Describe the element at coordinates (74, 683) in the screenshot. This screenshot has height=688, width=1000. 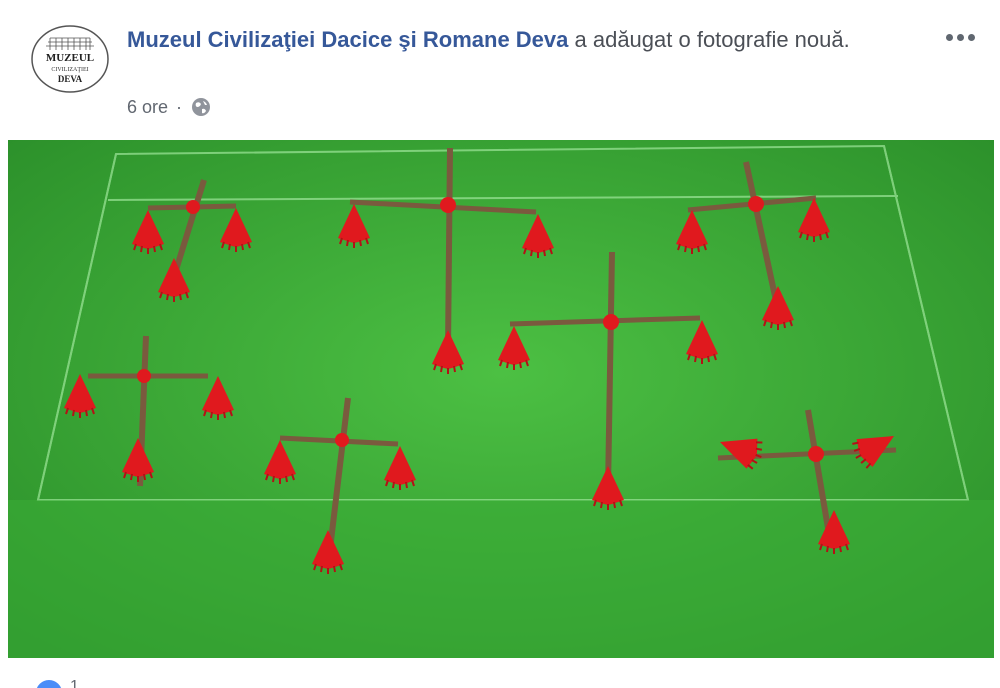
I see `reaction-count: 1` at that location.